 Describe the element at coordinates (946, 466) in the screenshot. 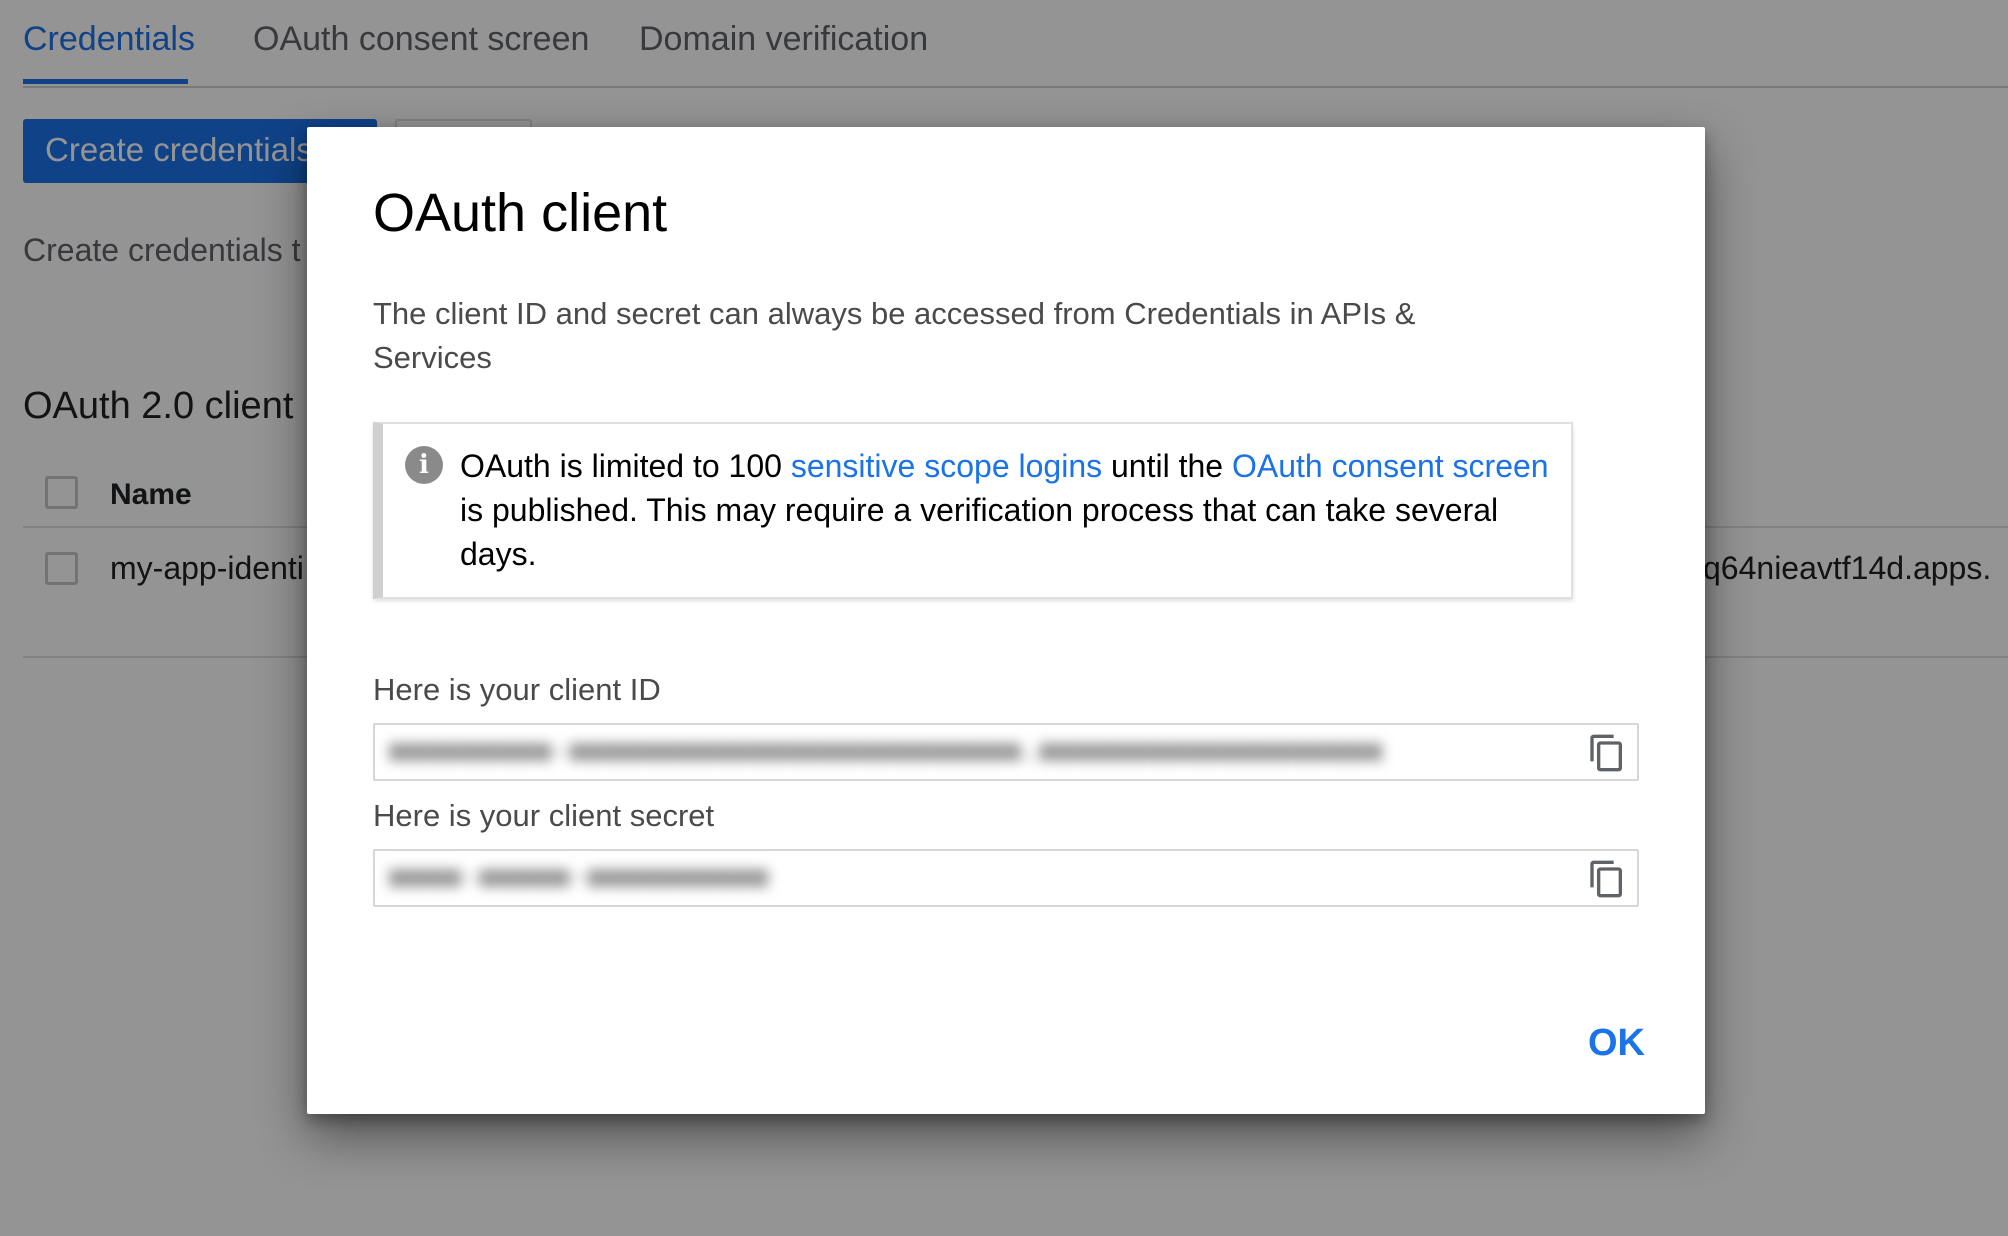

I see `sensitive-scope-logins-link: sensitive scope logins` at that location.